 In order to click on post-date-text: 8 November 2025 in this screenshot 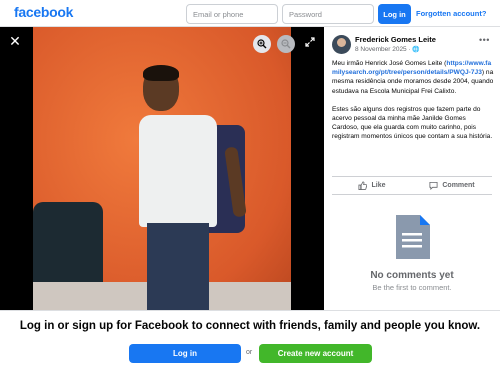, I will do `click(381, 49)`.